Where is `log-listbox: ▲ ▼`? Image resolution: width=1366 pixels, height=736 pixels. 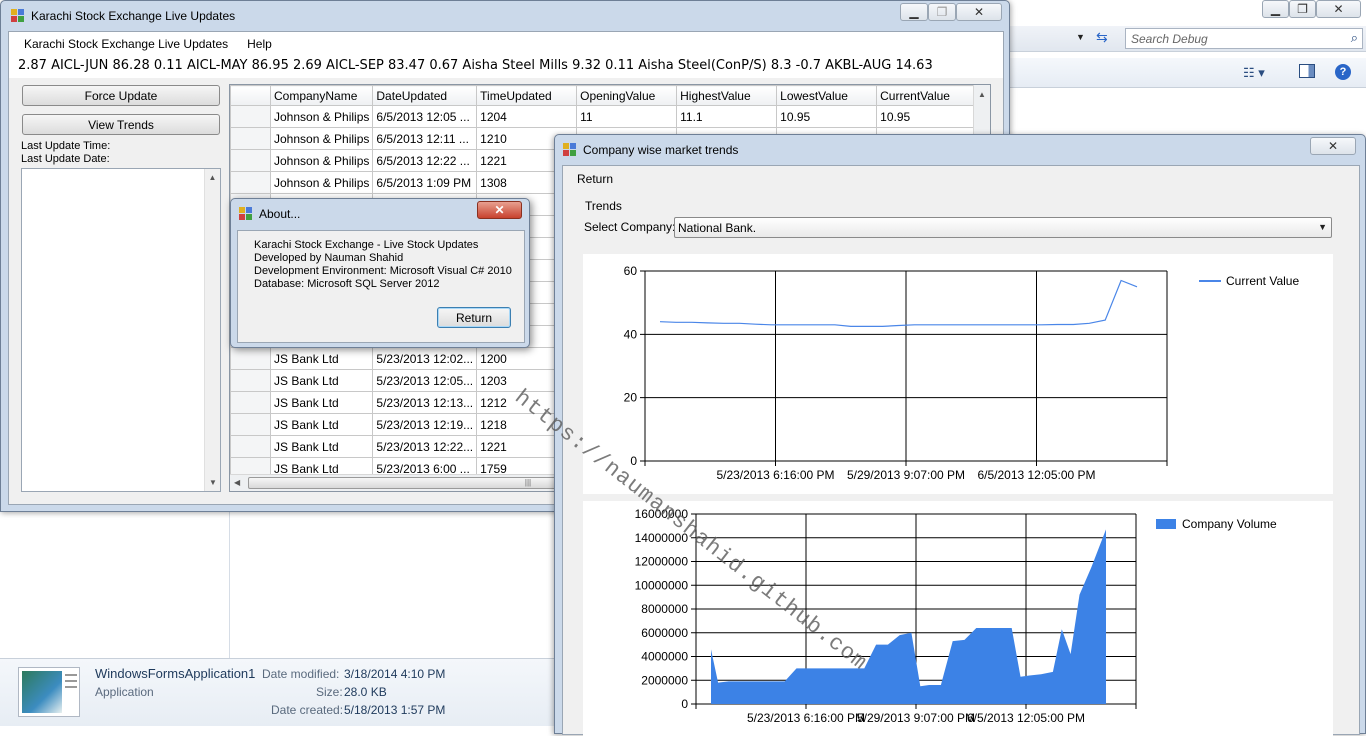
log-listbox: ▲ ▼ is located at coordinates (121, 330).